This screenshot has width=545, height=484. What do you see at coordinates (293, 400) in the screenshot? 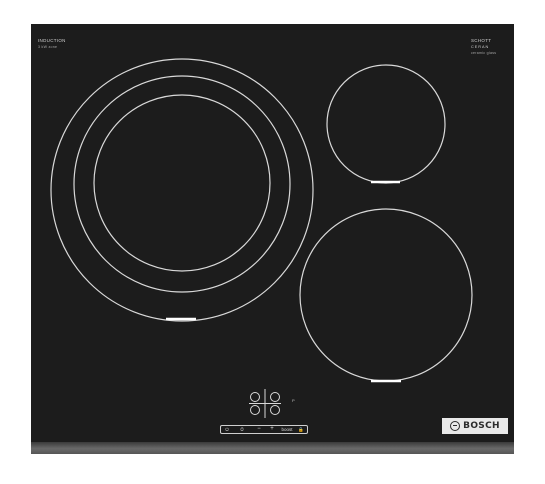
I see `indicator-label: P` at bounding box center [293, 400].